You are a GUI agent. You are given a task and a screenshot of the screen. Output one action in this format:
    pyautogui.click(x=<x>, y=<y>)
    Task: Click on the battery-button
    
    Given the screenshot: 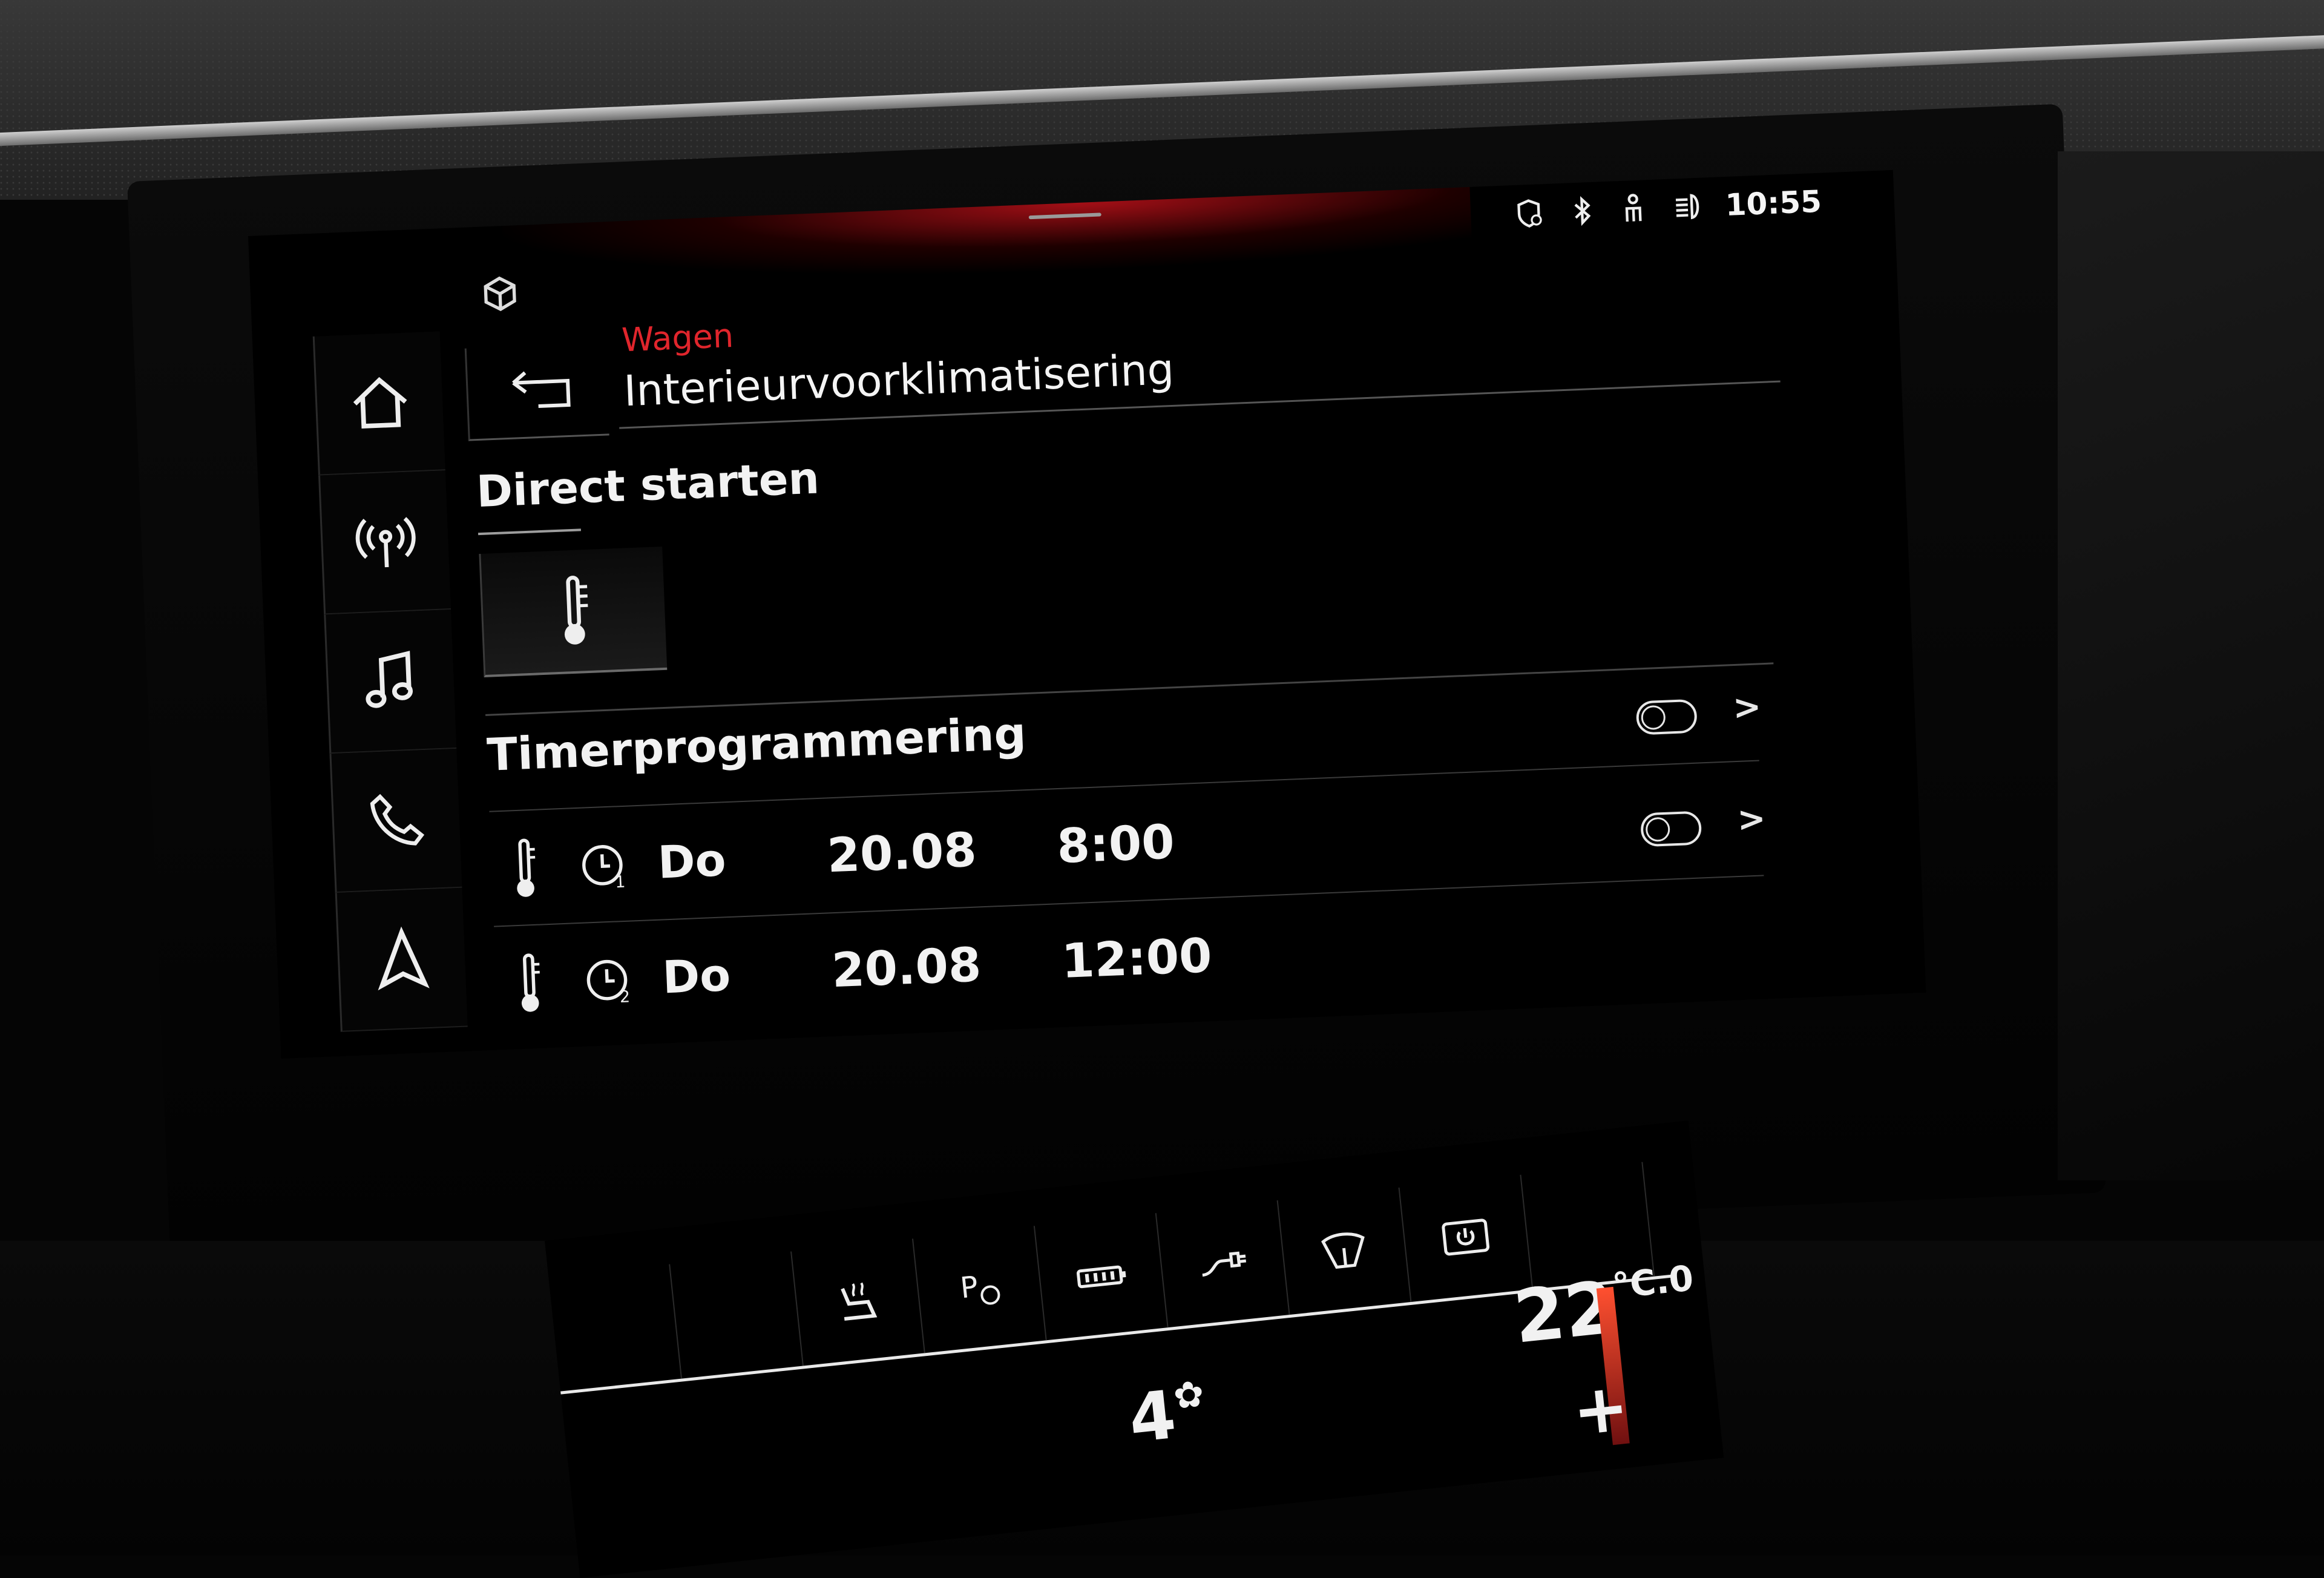 What is the action you would take?
    pyautogui.click(x=1101, y=1277)
    